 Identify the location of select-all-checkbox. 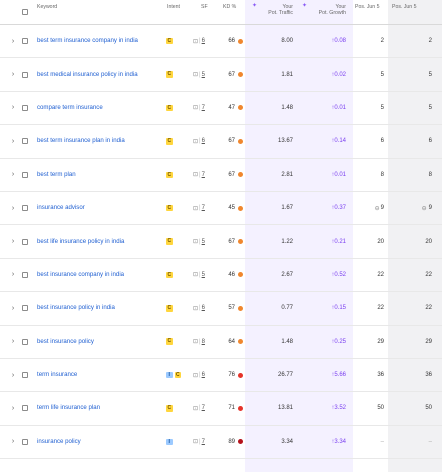
(25, 12).